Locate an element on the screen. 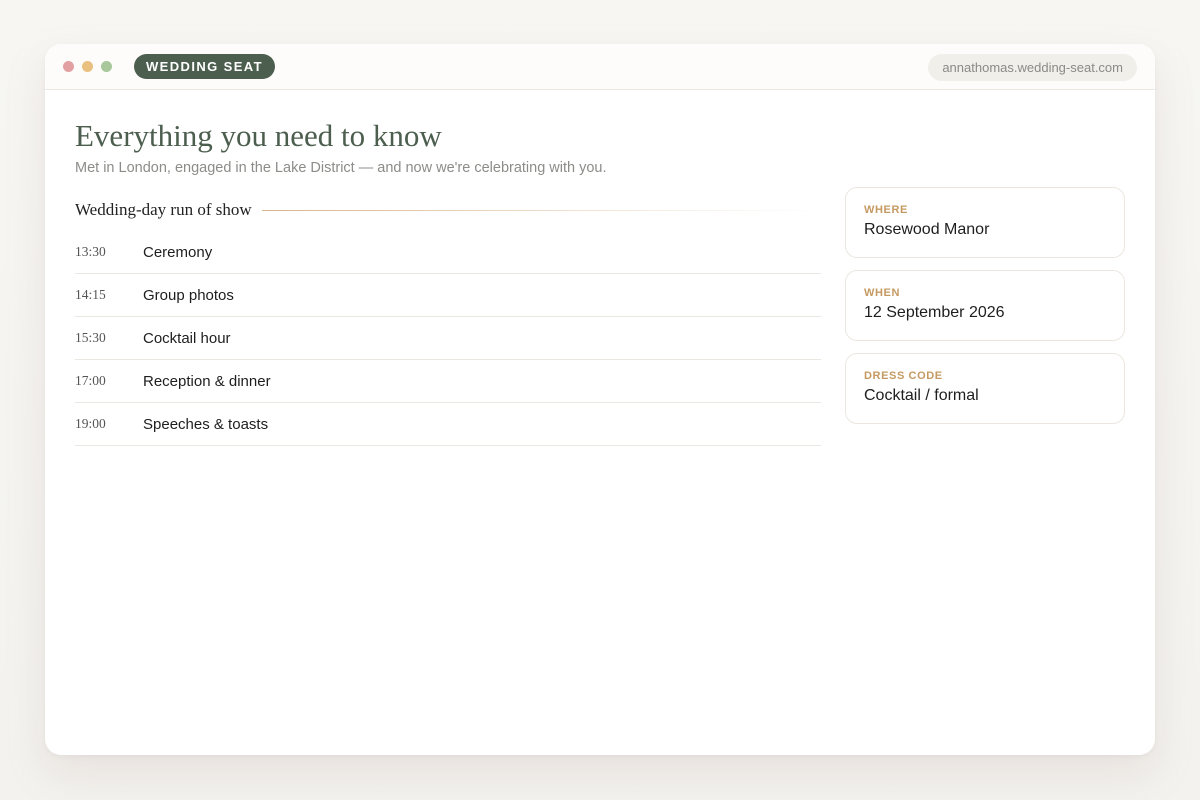 This screenshot has height=800, width=1200. schedule-time: 14:15 is located at coordinates (90, 294).